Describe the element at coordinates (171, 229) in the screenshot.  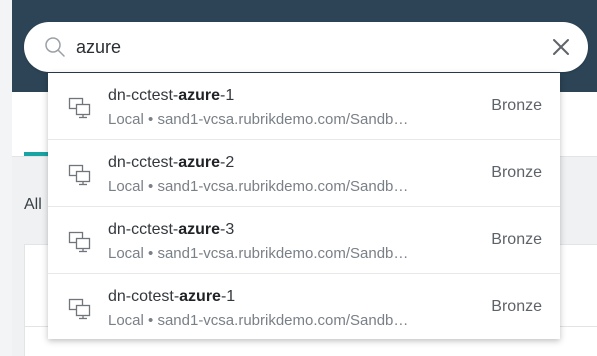
I see `result-name: dn-cctest-azure-3` at that location.